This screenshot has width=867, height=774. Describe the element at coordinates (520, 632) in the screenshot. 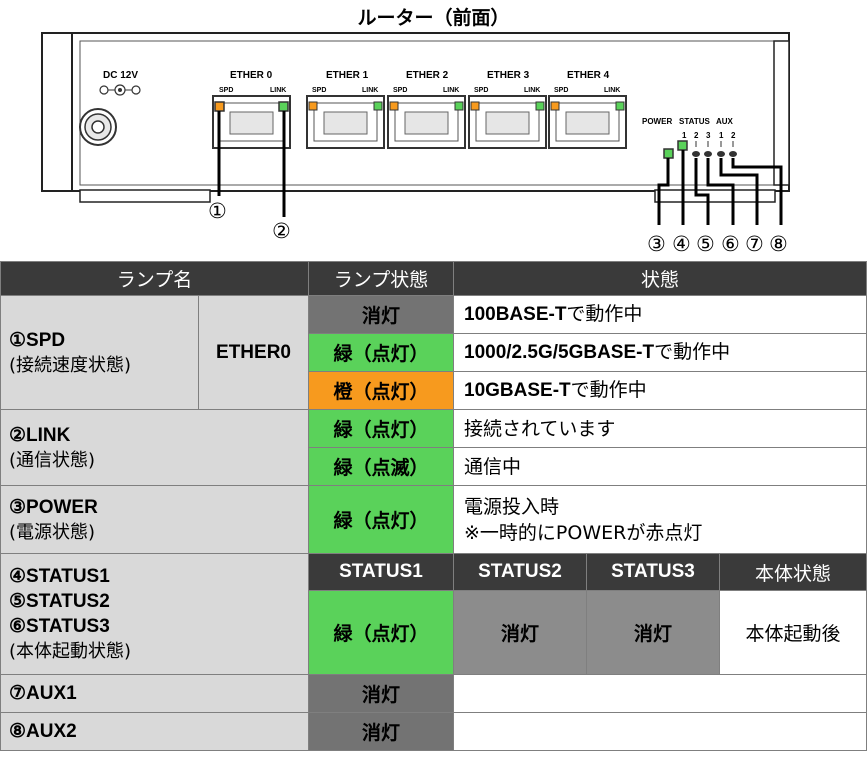

I see `state-status2: 消灯` at that location.